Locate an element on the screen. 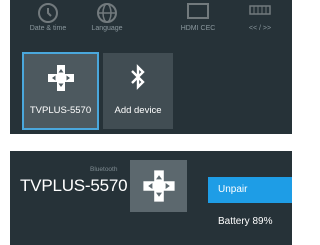 The image size is (320, 245). settings-tile-label: Date & time is located at coordinates (48, 28).